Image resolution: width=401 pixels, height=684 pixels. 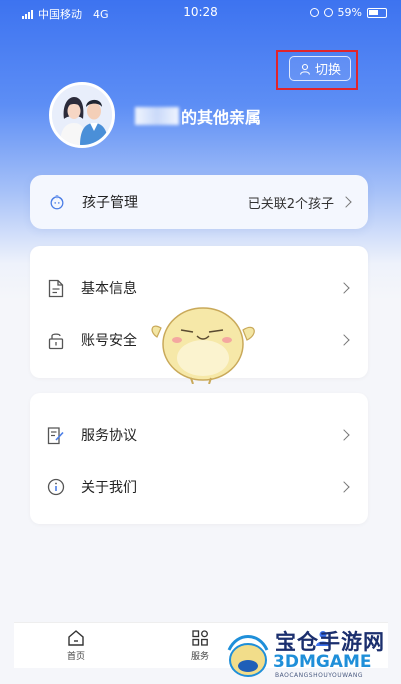 I want to click on agreement-icon, so click(x=56, y=435).